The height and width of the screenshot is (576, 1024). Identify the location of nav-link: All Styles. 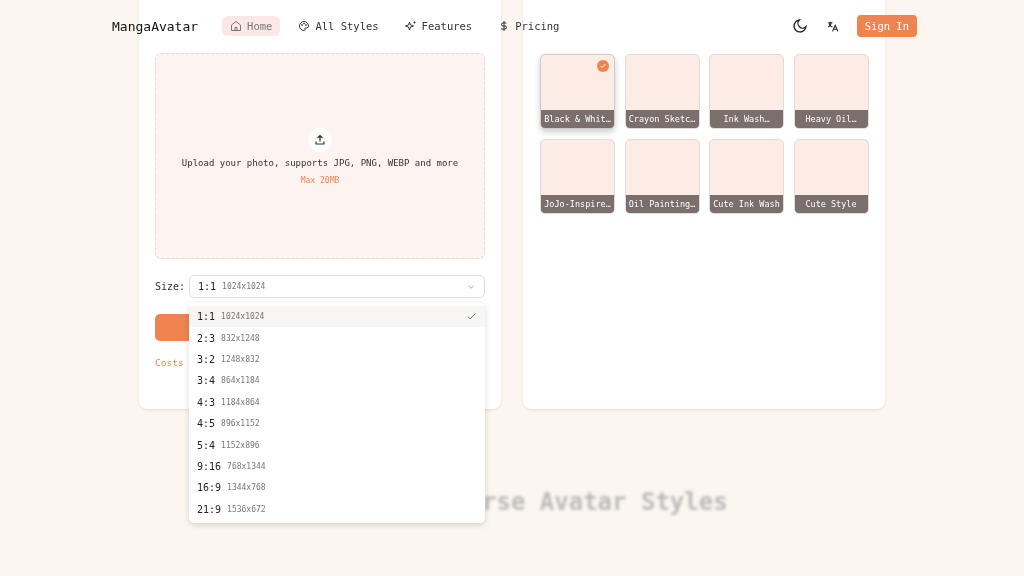
(338, 26).